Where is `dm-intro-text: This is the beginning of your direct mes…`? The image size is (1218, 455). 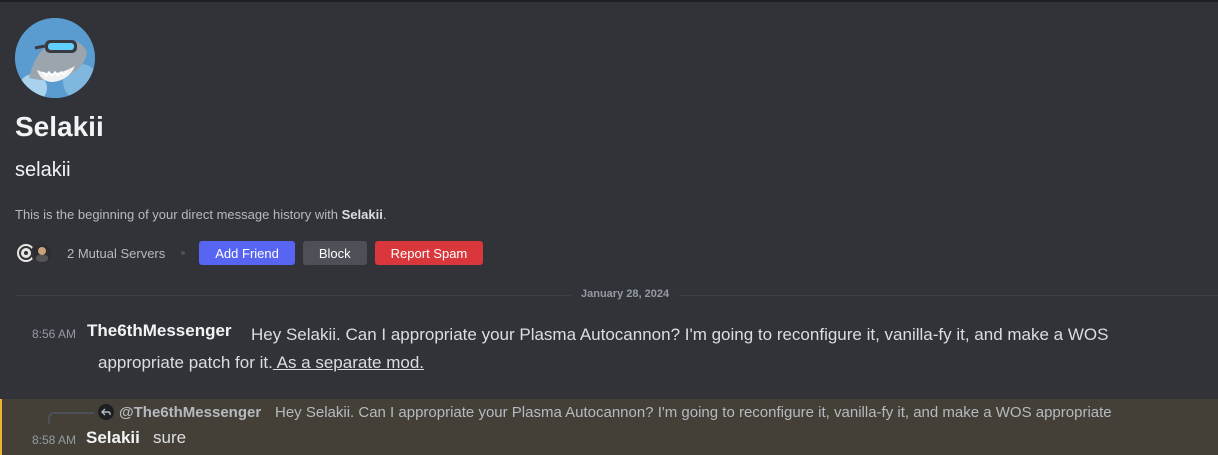 dm-intro-text: This is the beginning of your direct mes… is located at coordinates (200, 214).